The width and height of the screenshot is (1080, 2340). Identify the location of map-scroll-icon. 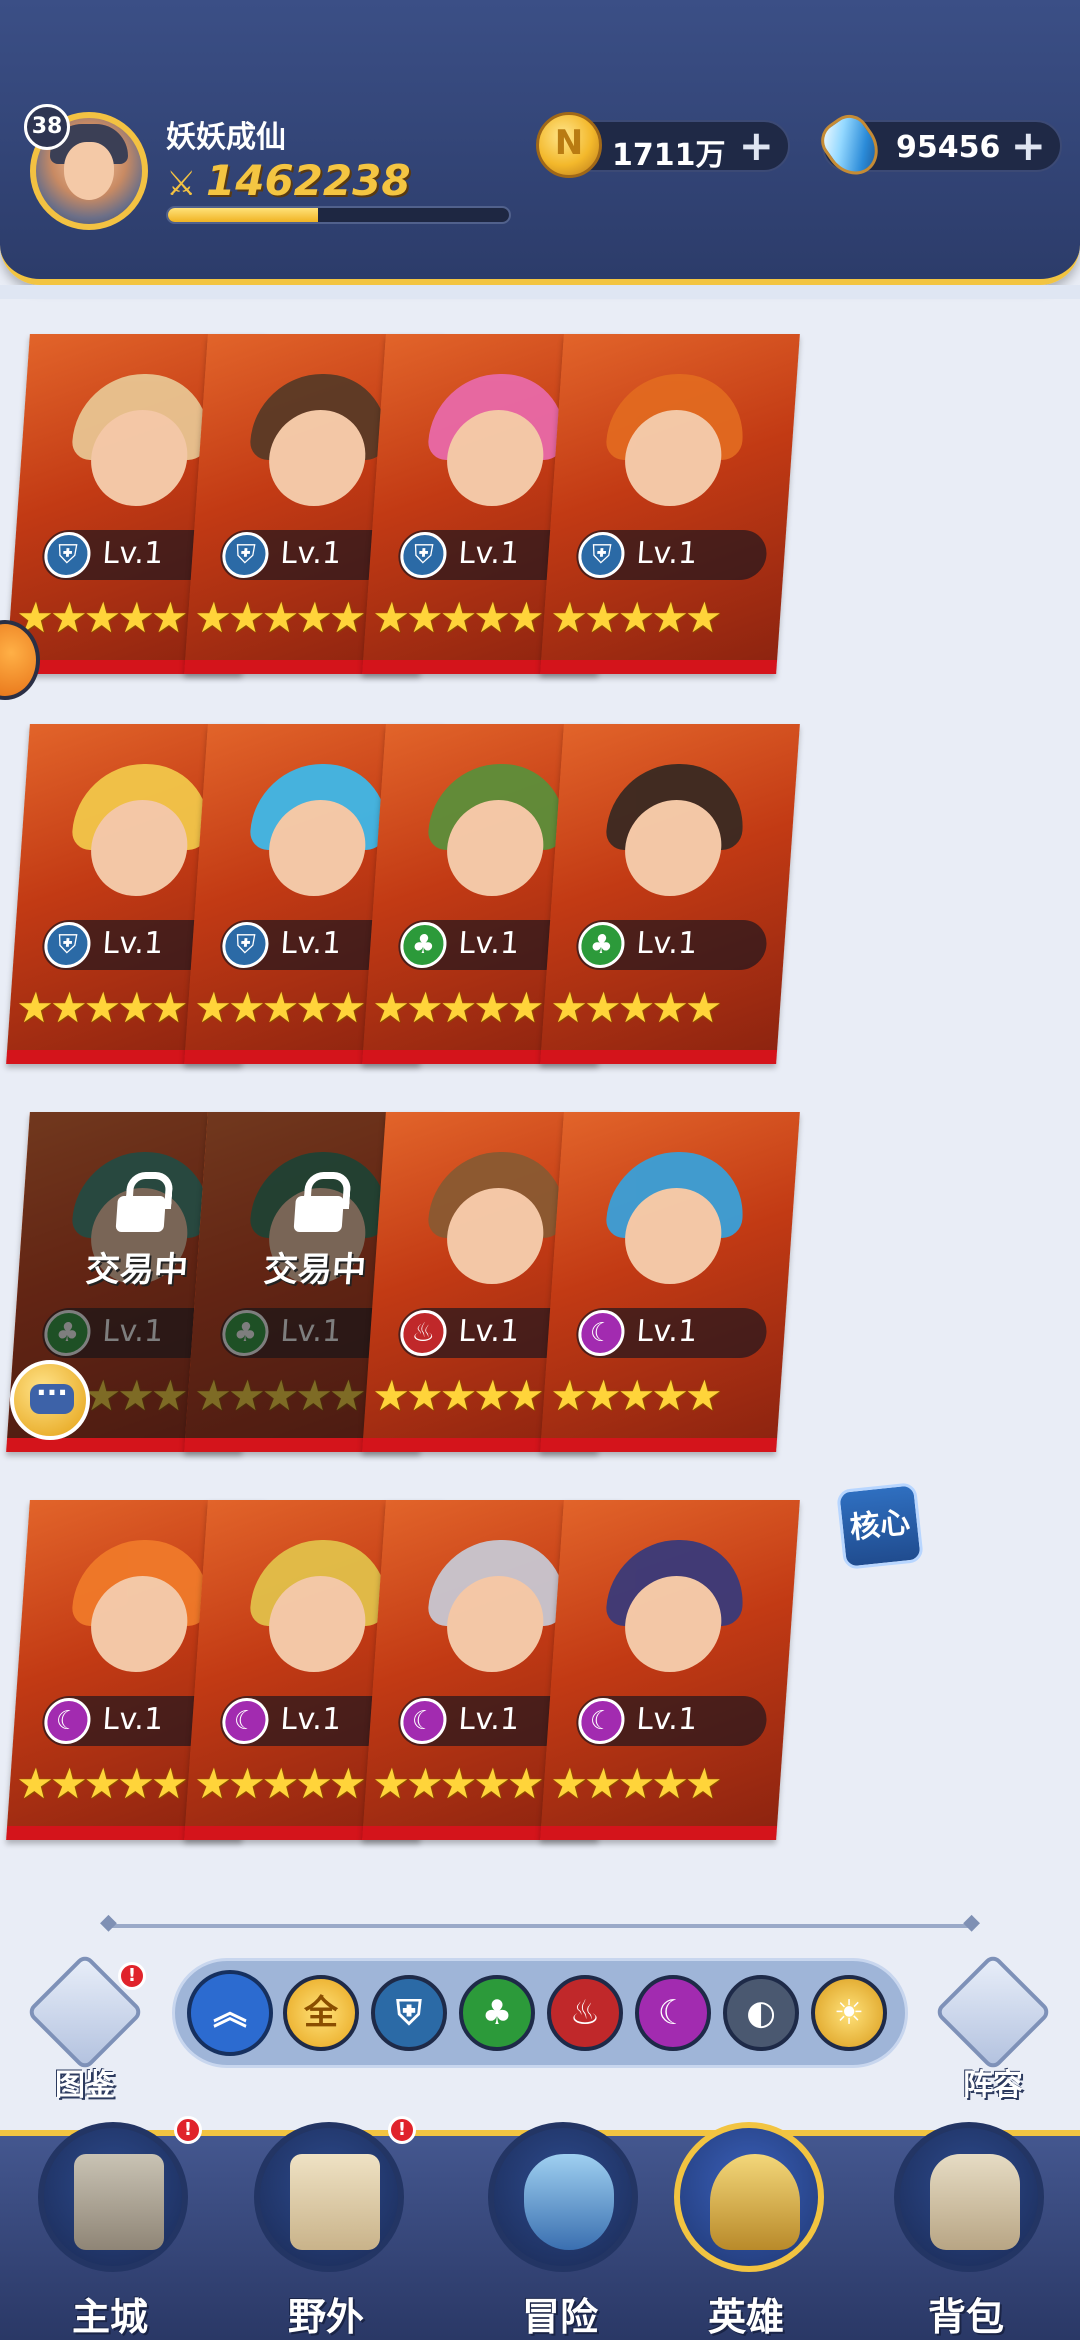
(329, 2197).